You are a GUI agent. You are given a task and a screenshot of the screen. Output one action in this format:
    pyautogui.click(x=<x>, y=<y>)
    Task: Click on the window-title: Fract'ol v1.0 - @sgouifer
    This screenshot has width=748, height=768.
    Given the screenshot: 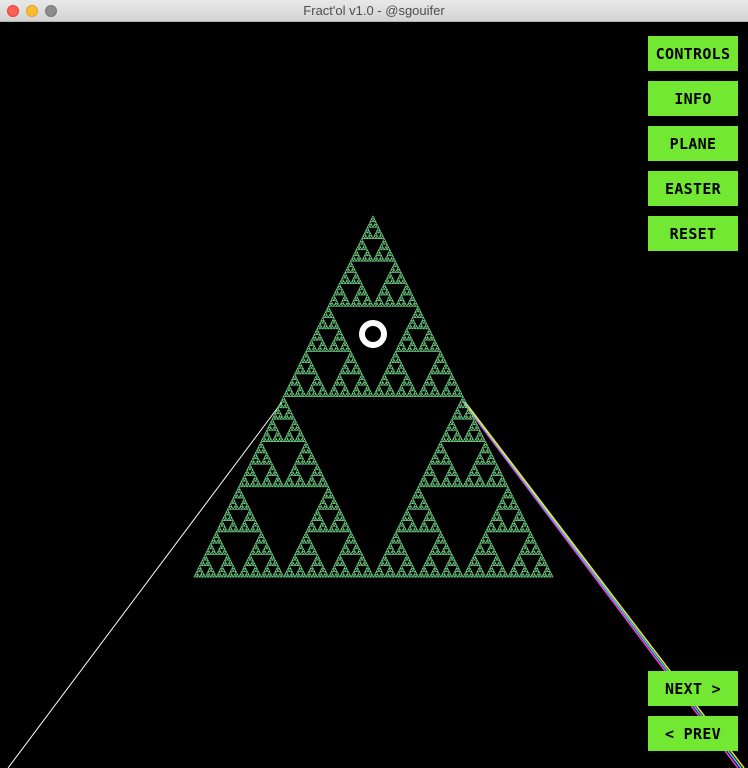 What is the action you would take?
    pyautogui.click(x=374, y=10)
    